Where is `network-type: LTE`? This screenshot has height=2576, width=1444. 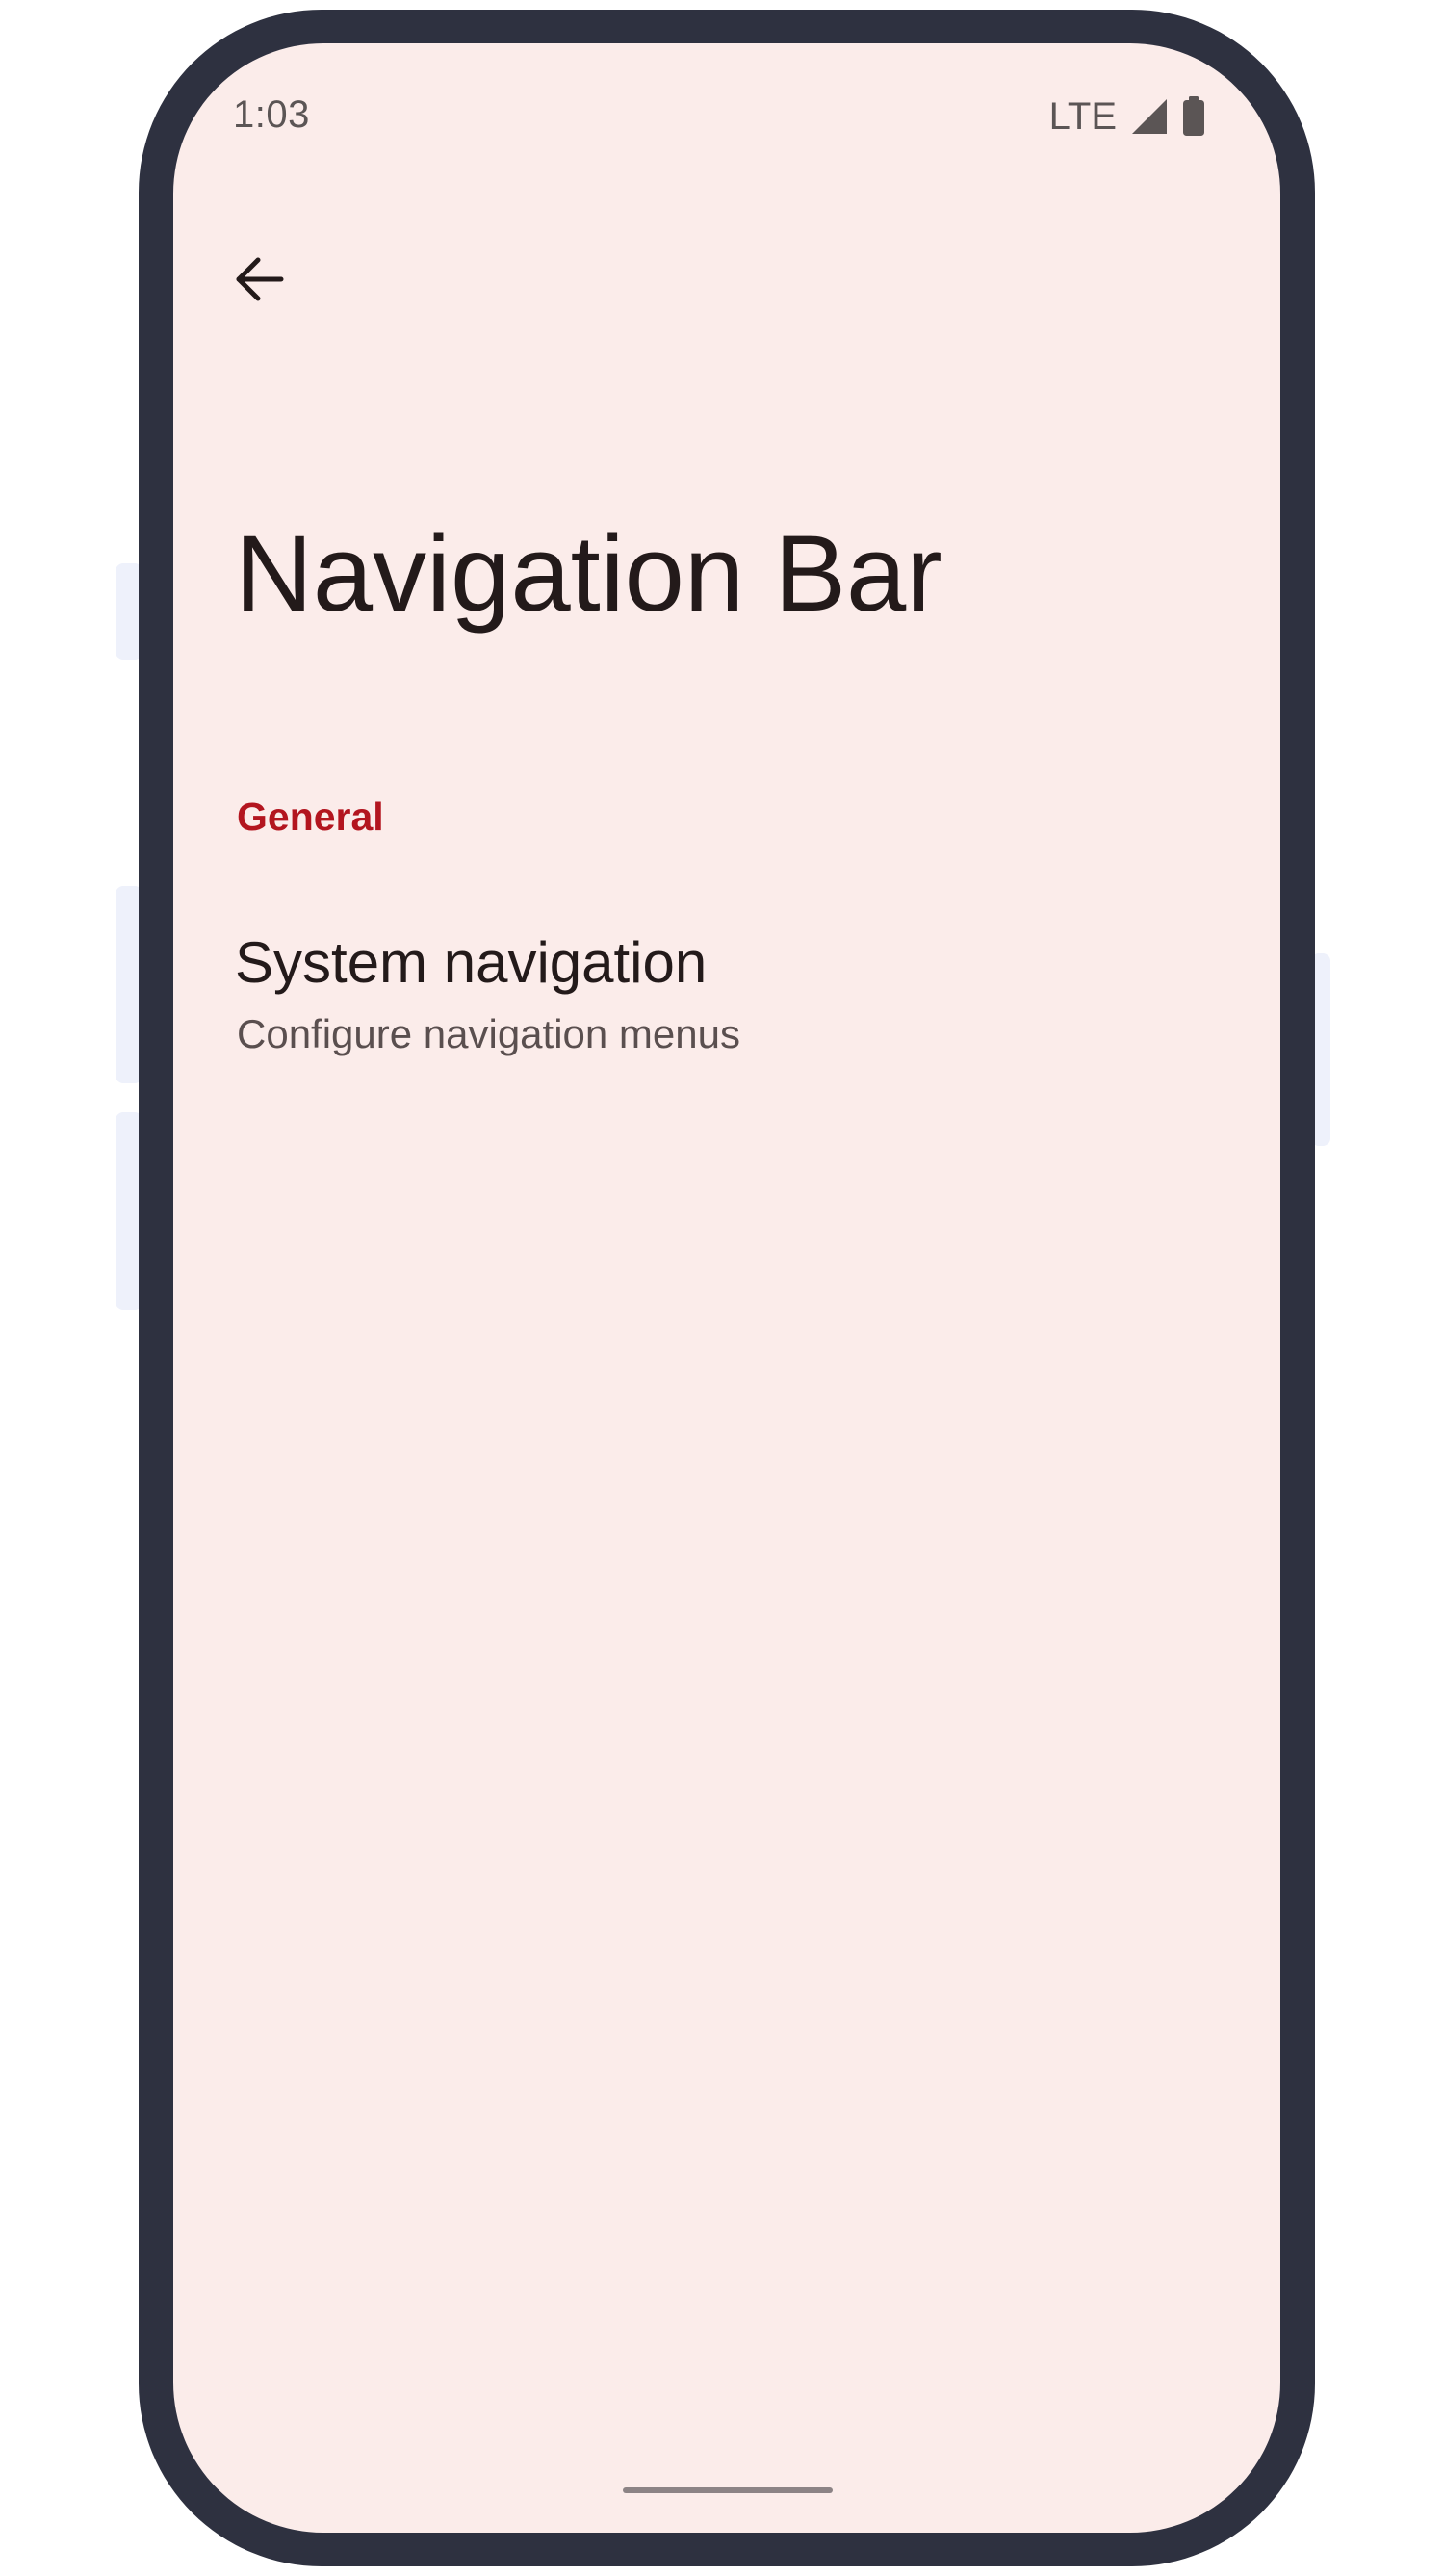 network-type: LTE is located at coordinates (1083, 116).